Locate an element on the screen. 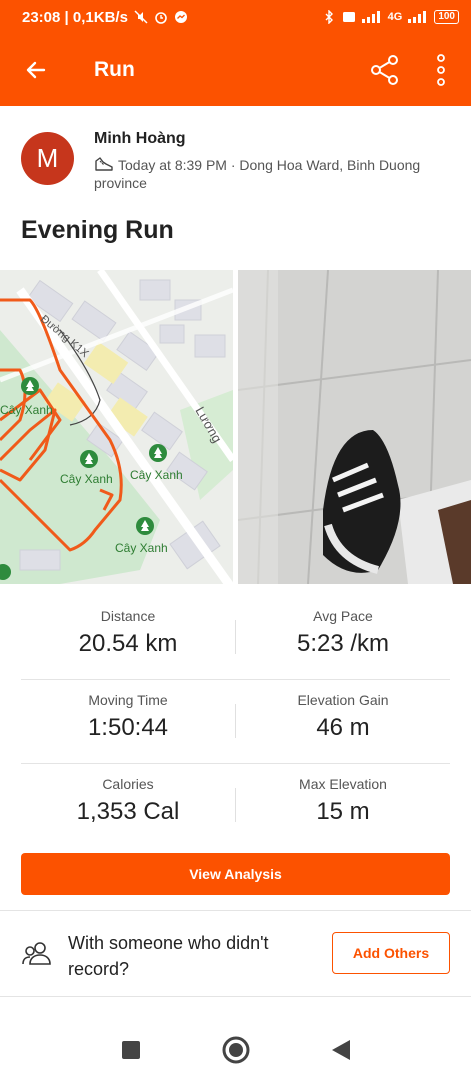 This screenshot has height=1080, width=471. photo-image is located at coordinates (354, 427).